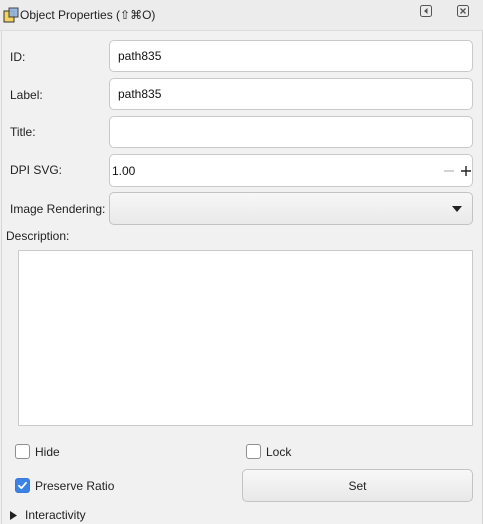 The image size is (483, 524). Describe the element at coordinates (291, 208) in the screenshot. I see `image-rendering-dropdown` at that location.